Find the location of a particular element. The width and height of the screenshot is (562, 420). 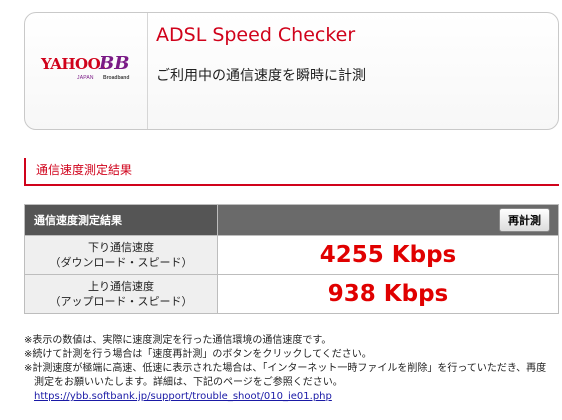

upload-row: 上り通信速度 （アップロード・スピード） 938 Kbps is located at coordinates (291, 294).